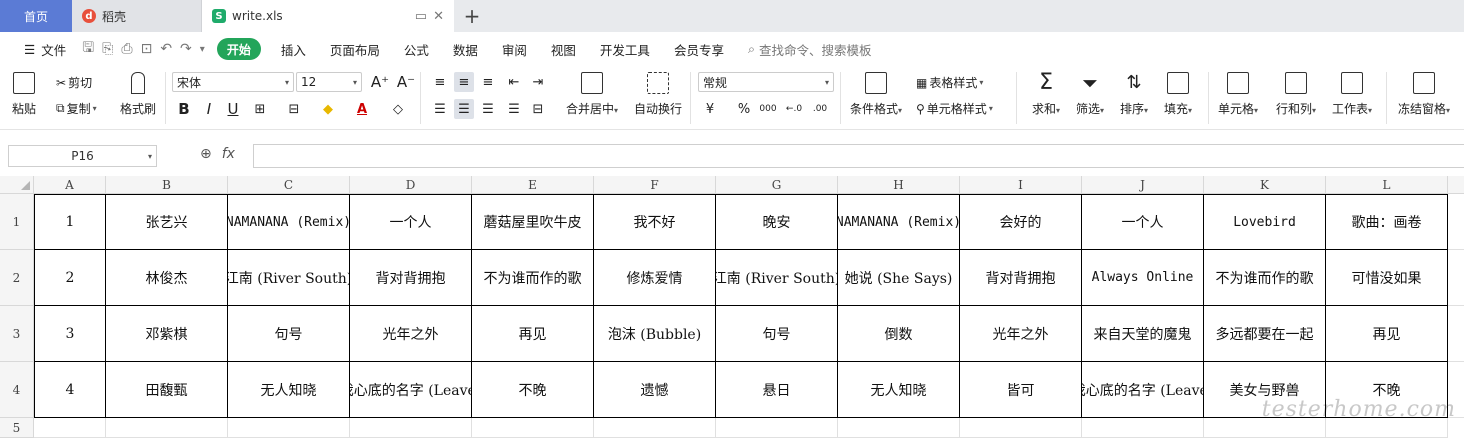  I want to click on cell-f3: 泡沫 (Bubble), so click(655, 334).